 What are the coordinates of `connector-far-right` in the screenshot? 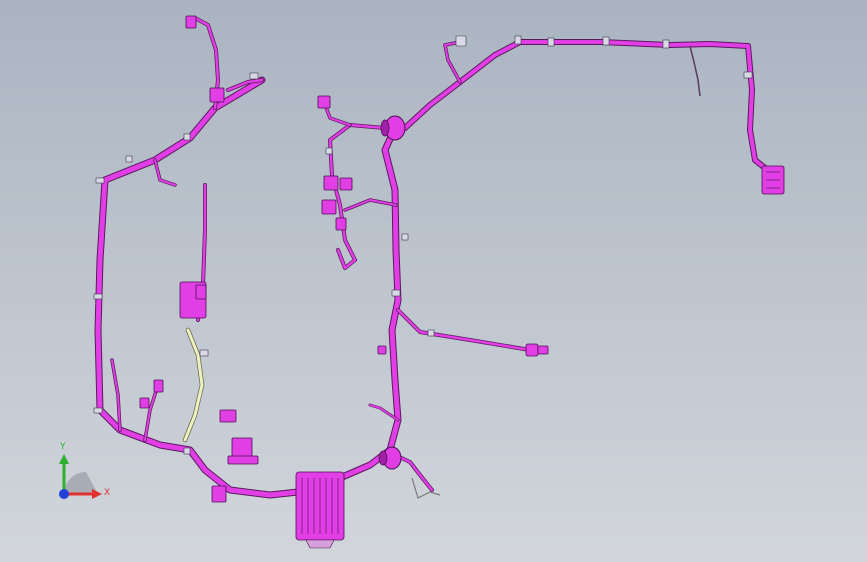 It's located at (773, 180).